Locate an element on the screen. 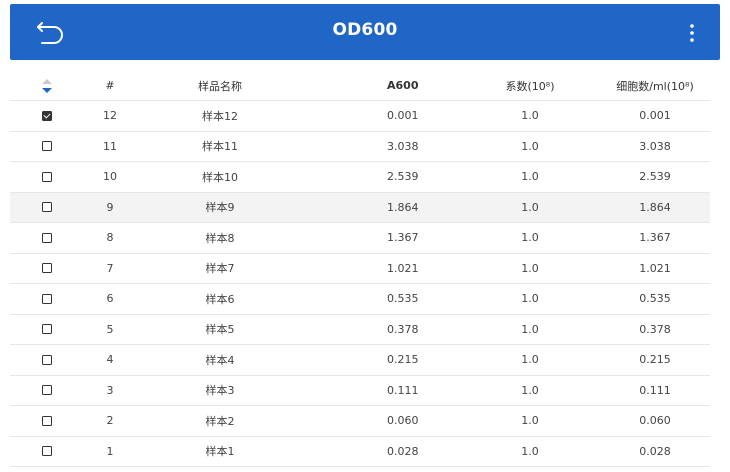 The width and height of the screenshot is (730, 472). cell-sample-name: 样本10 is located at coordinates (220, 177).